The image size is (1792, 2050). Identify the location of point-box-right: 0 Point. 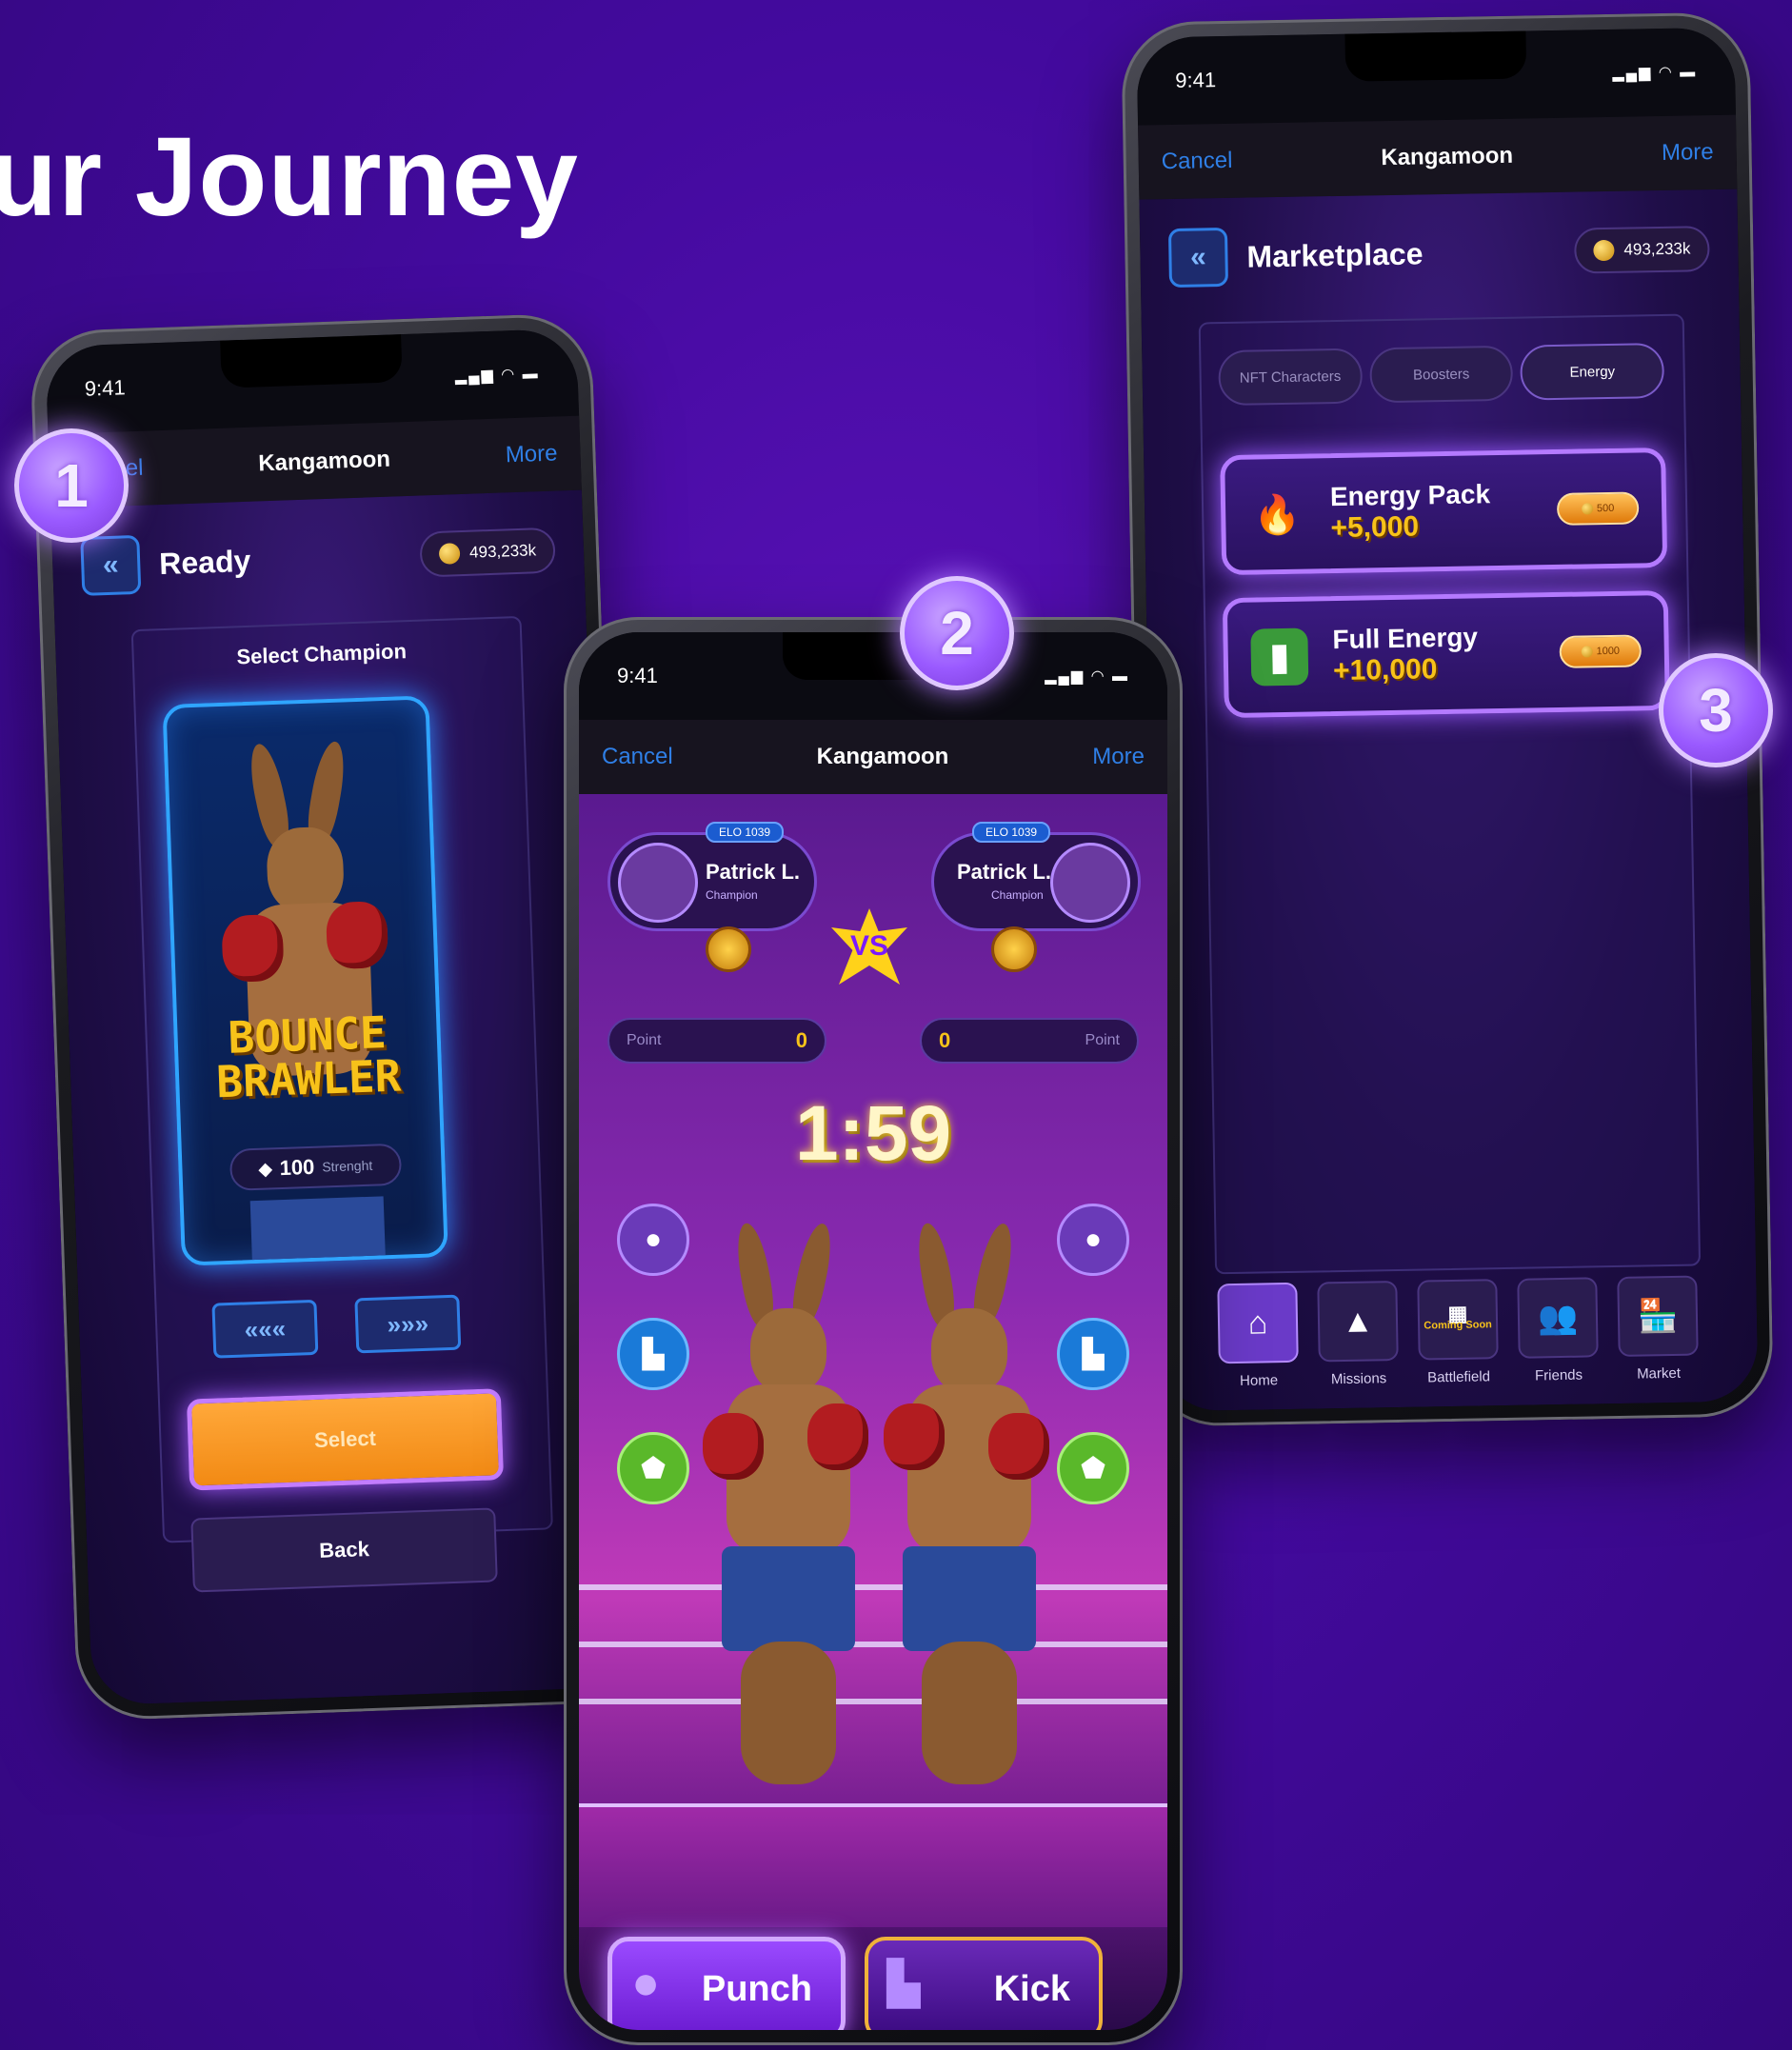
(1029, 1041).